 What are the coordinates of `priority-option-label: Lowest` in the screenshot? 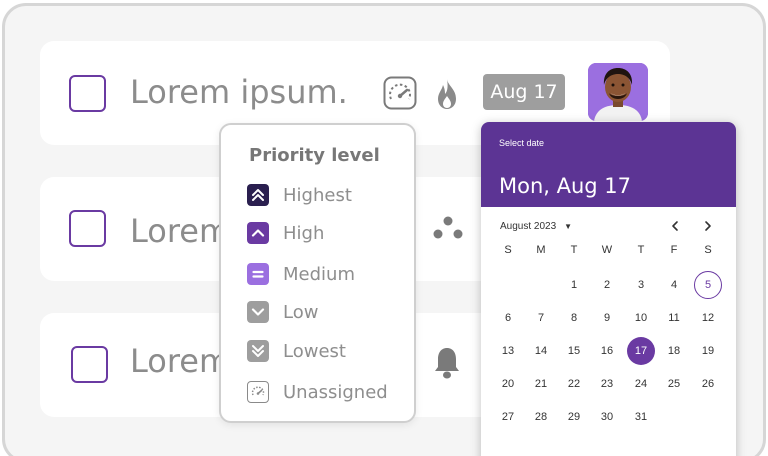 It's located at (314, 351).